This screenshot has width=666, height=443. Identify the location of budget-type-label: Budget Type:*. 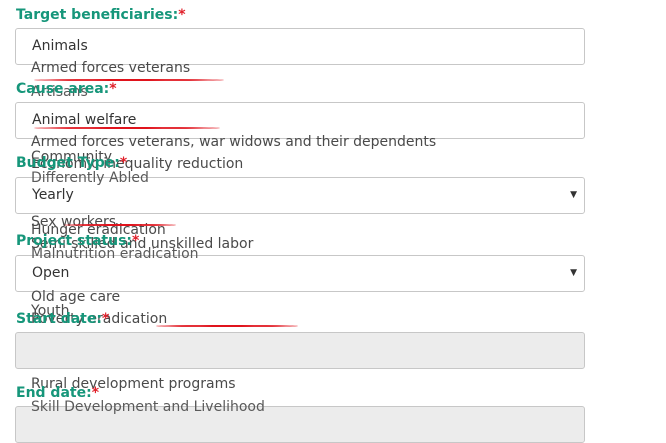
(72, 163).